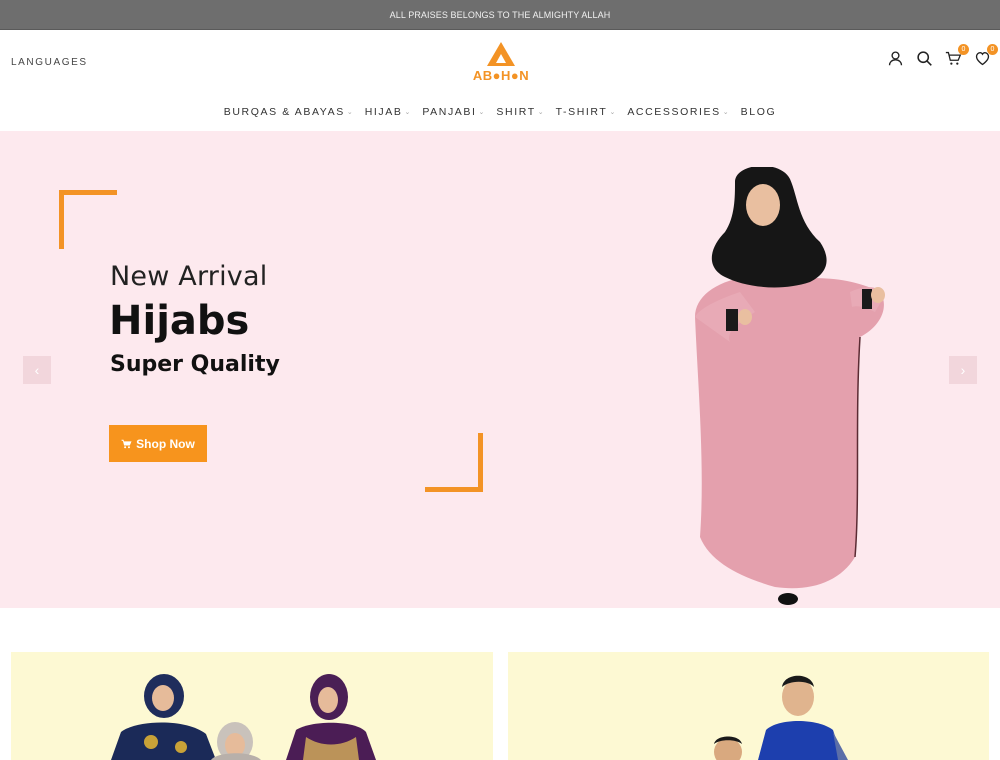 Image resolution: width=1000 pixels, height=760 pixels. I want to click on cart-icon, so click(126, 443).